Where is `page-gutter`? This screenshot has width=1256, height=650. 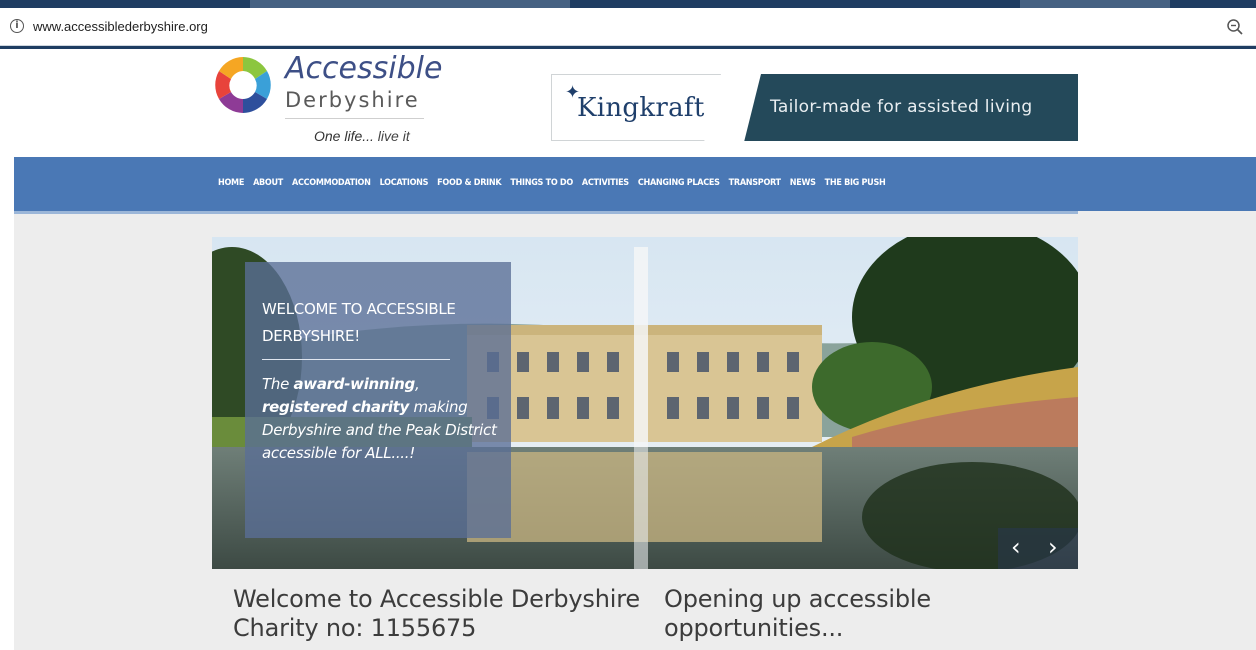 page-gutter is located at coordinates (7, 349).